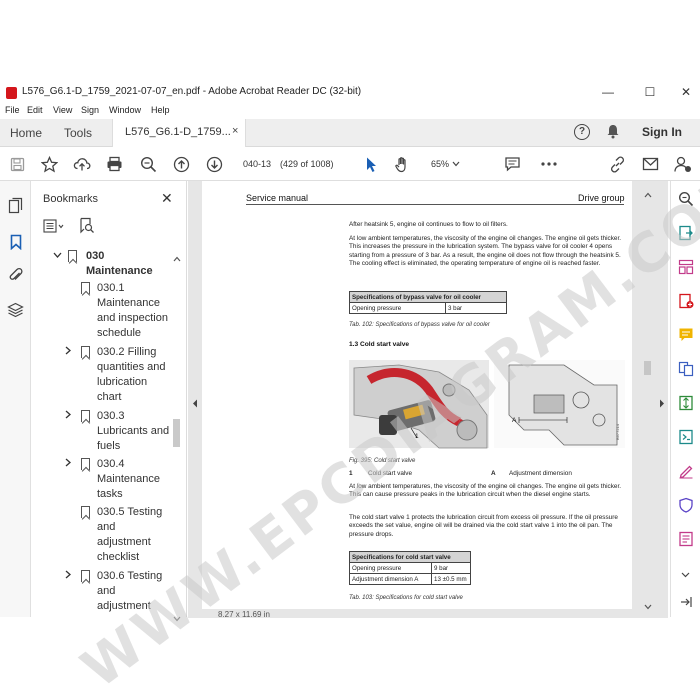 The width and height of the screenshot is (700, 700). What do you see at coordinates (647, 368) in the screenshot?
I see `document-scrollbar-thumb` at bounding box center [647, 368].